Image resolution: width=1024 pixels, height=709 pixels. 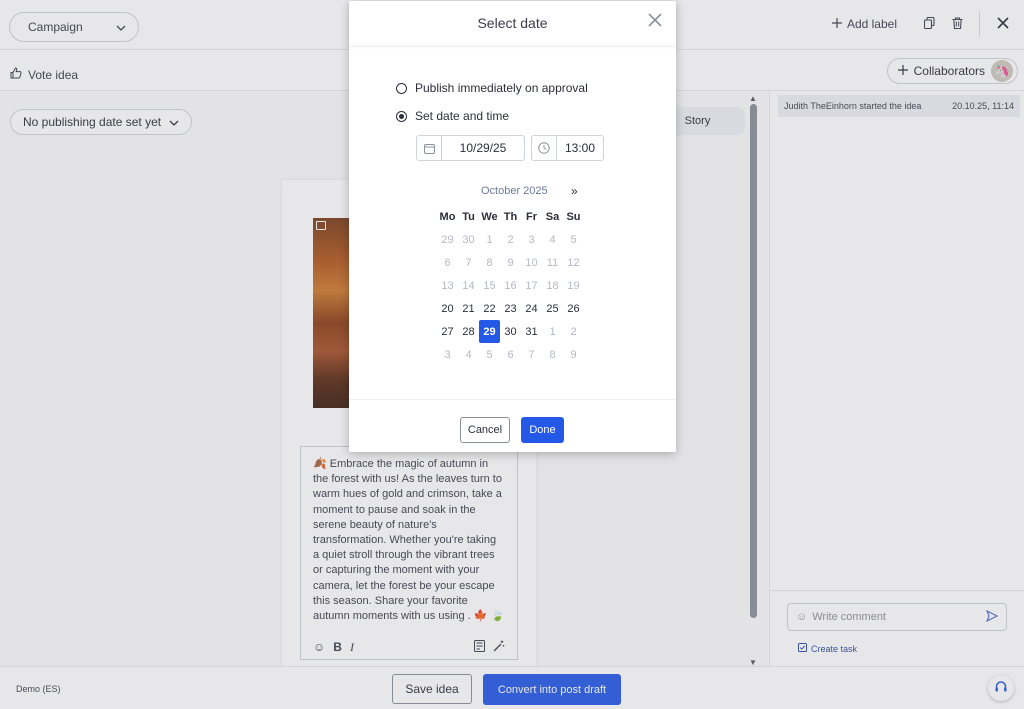 What do you see at coordinates (531, 331) in the screenshot?
I see `calendar-day: 31` at bounding box center [531, 331].